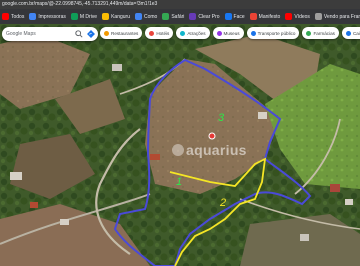 The height and width of the screenshot is (266, 360). What do you see at coordinates (276, 33) in the screenshot?
I see `category-label: Transporte público` at bounding box center [276, 33].